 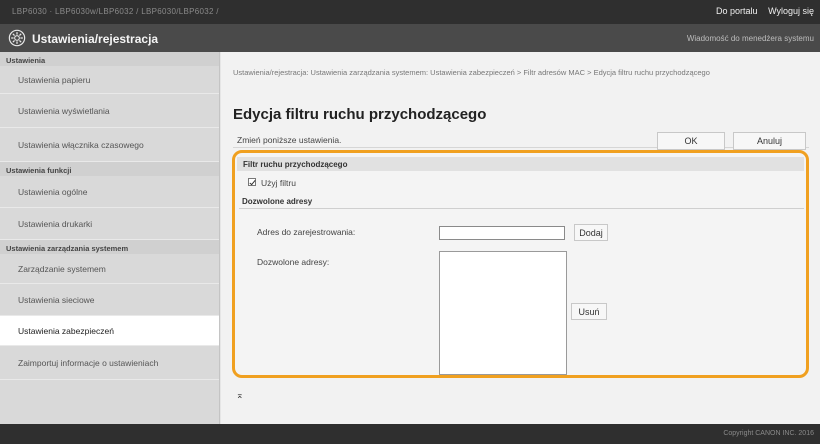 I want to click on sidebar-item-label: Ustawienia włącznika czasowego, so click(x=81, y=144).